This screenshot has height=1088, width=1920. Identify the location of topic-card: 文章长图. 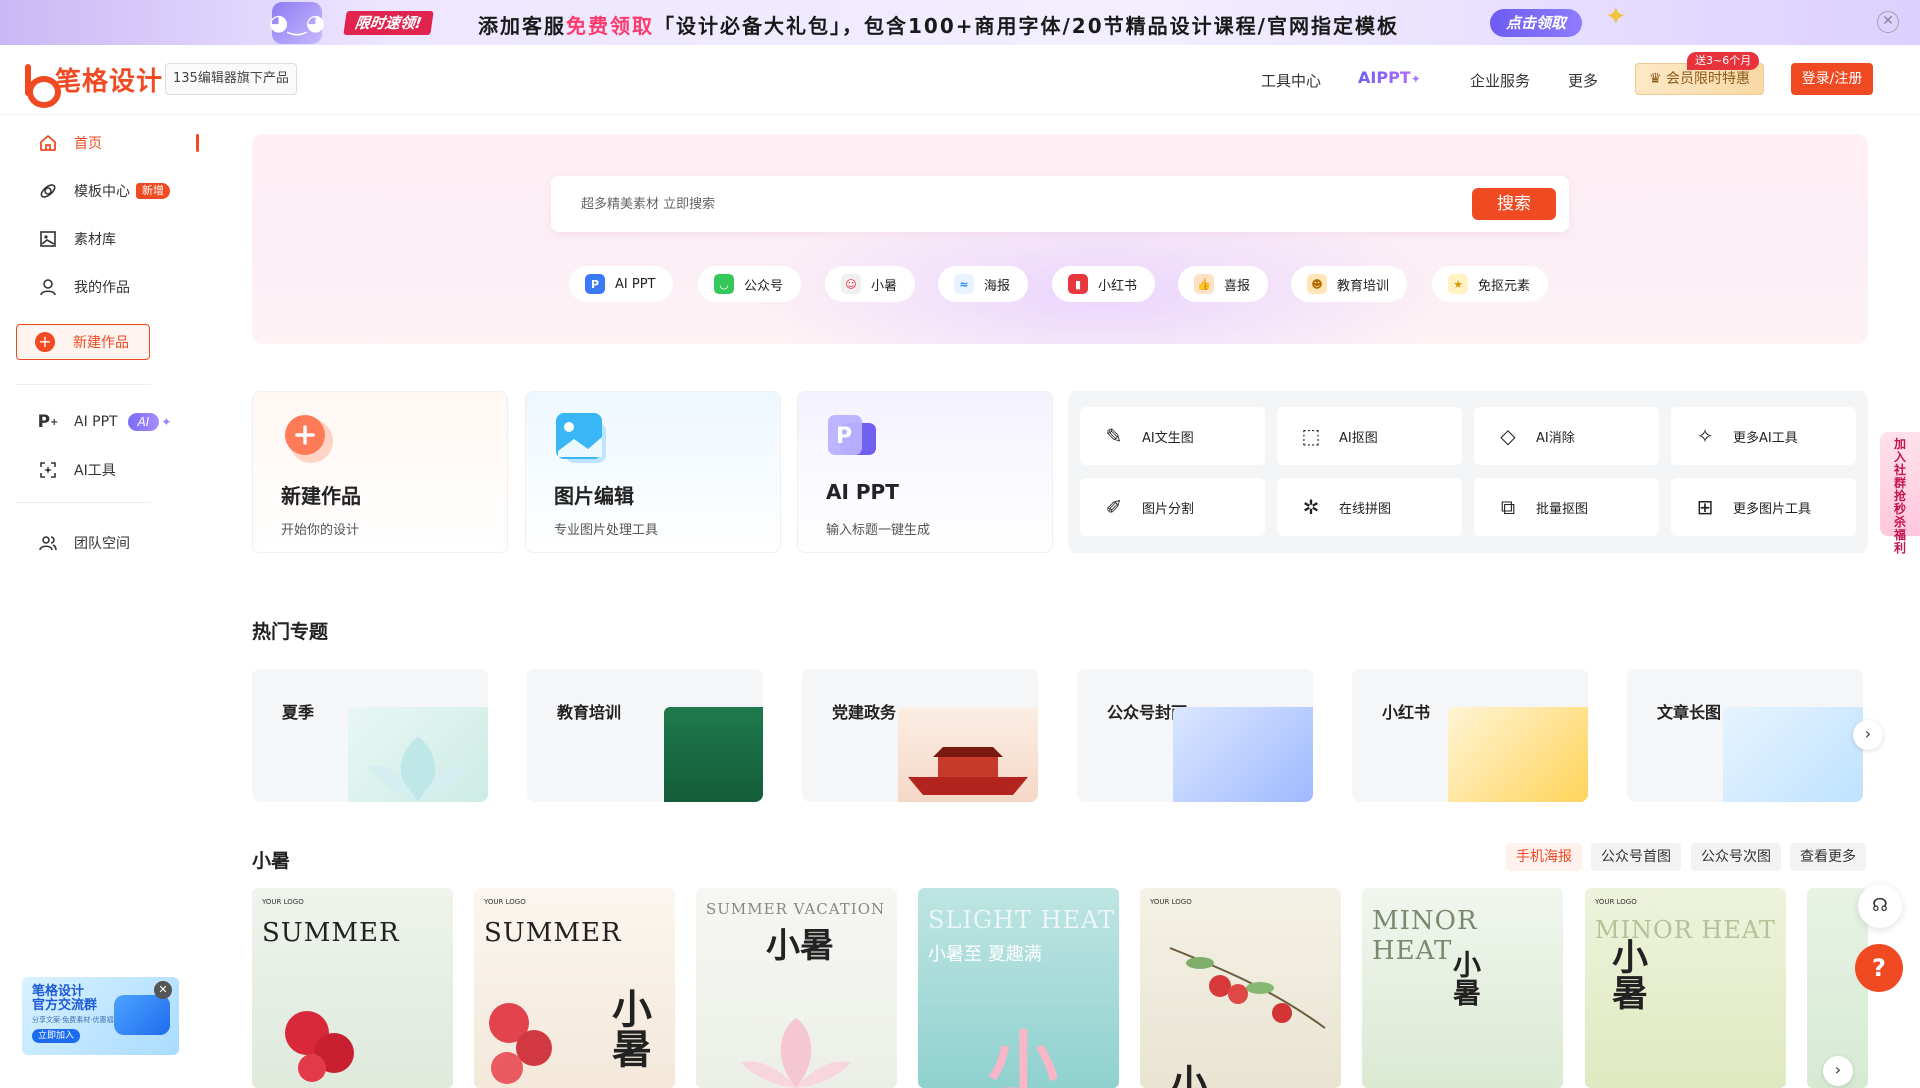
(1745, 735).